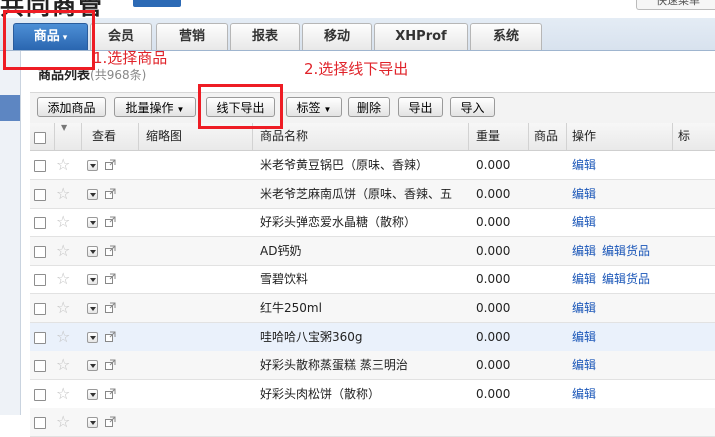 This screenshot has width=715, height=437. What do you see at coordinates (104, 136) in the screenshot?
I see `column-view: 查看` at bounding box center [104, 136].